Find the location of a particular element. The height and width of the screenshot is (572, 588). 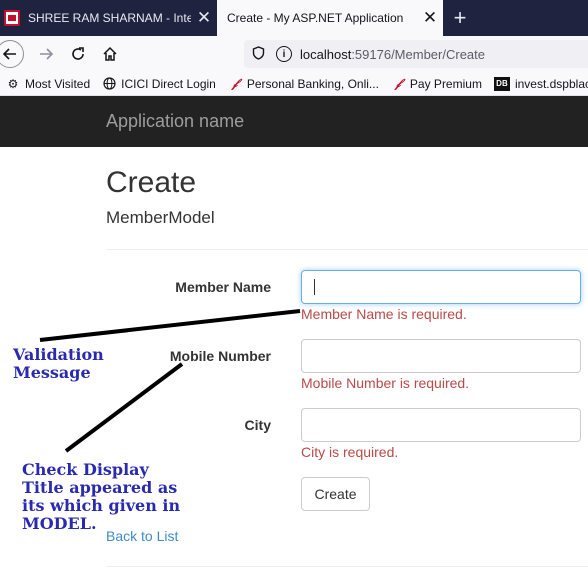

text-caret is located at coordinates (314, 287).